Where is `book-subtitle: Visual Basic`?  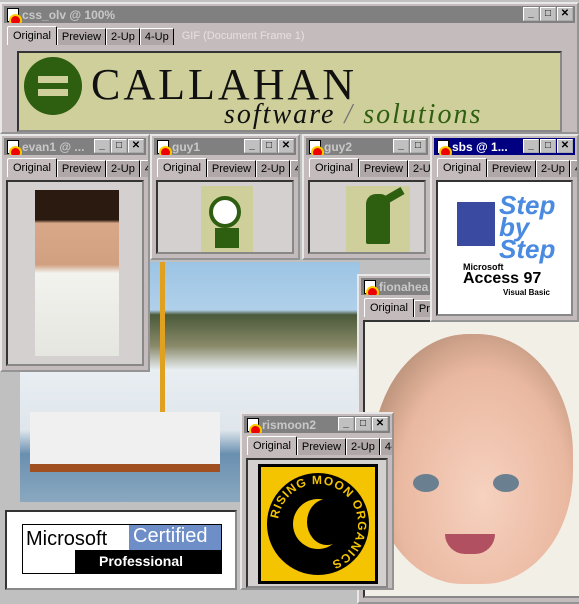 book-subtitle: Visual Basic is located at coordinates (526, 292).